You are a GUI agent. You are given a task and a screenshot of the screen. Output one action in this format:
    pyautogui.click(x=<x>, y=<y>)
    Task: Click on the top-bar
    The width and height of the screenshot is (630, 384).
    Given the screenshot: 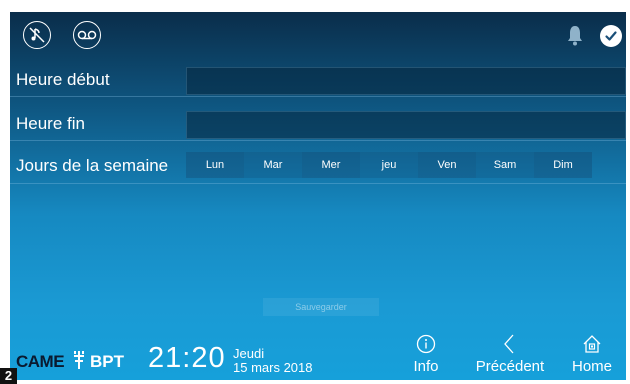 What is the action you would take?
    pyautogui.click(x=318, y=36)
    